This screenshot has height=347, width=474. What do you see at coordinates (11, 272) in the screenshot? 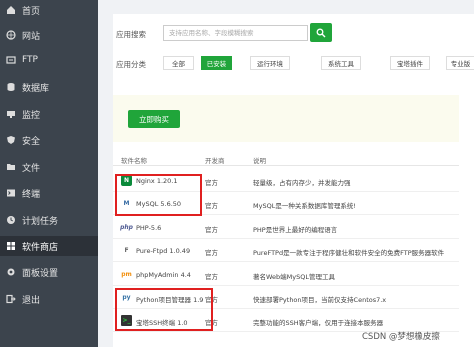
I see `settings-icon` at bounding box center [11, 272].